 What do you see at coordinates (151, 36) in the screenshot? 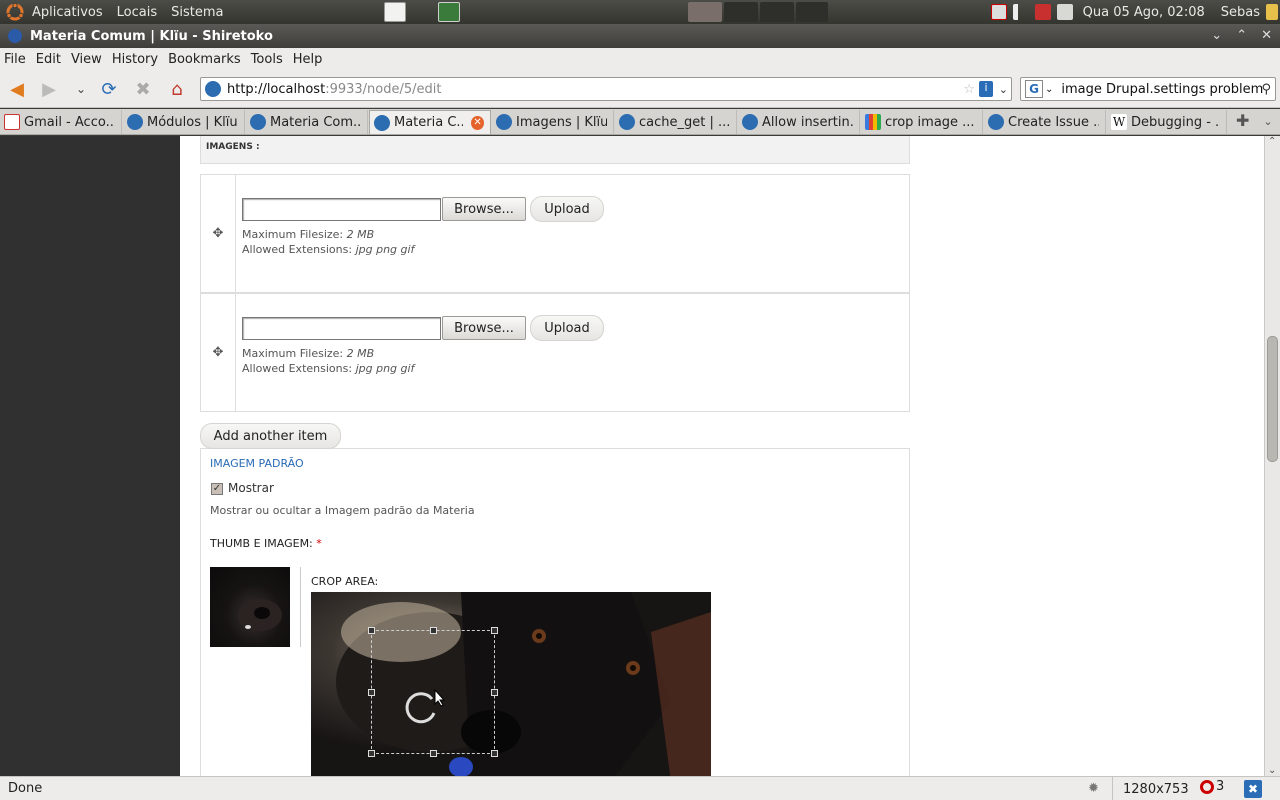
I see `window-title: Materia Comum | Klïu - Shiretoko` at bounding box center [151, 36].